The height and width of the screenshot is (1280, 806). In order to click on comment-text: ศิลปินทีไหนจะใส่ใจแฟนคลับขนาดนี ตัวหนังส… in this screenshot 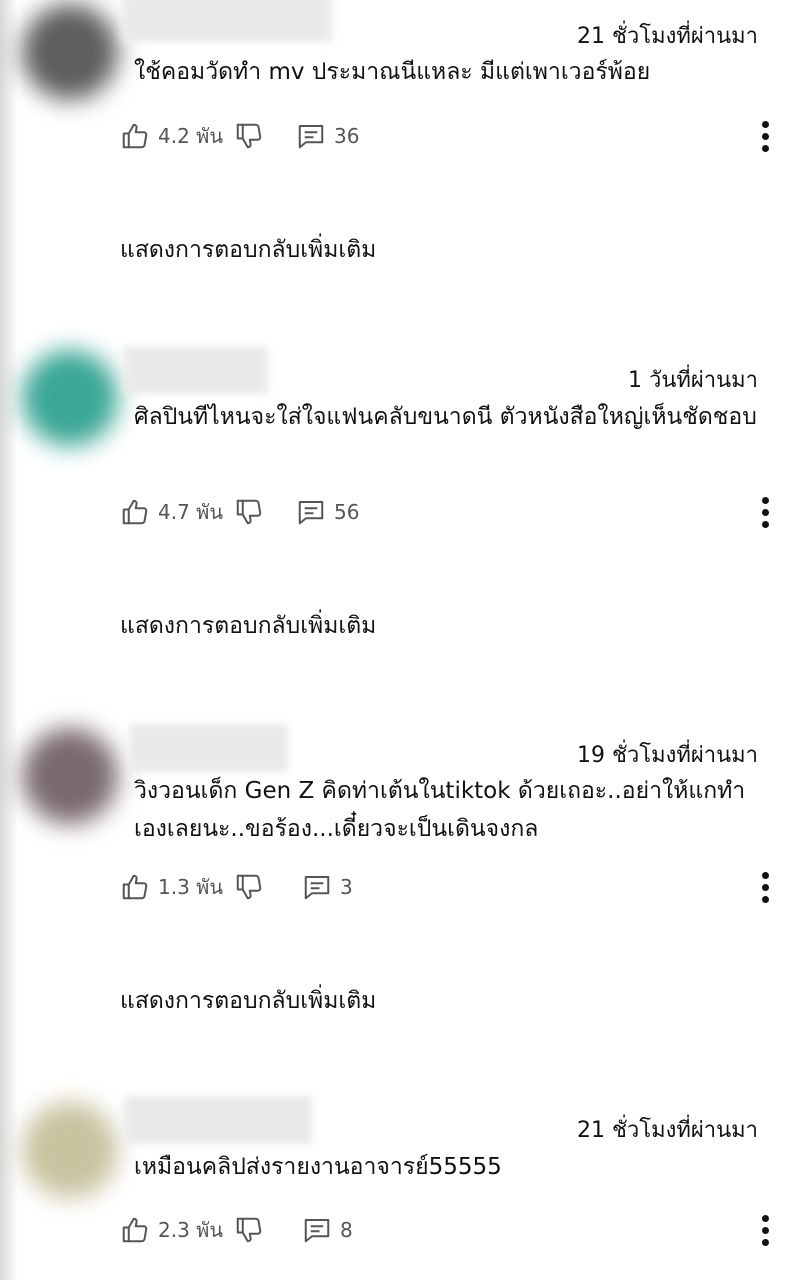, I will do `click(445, 417)`.